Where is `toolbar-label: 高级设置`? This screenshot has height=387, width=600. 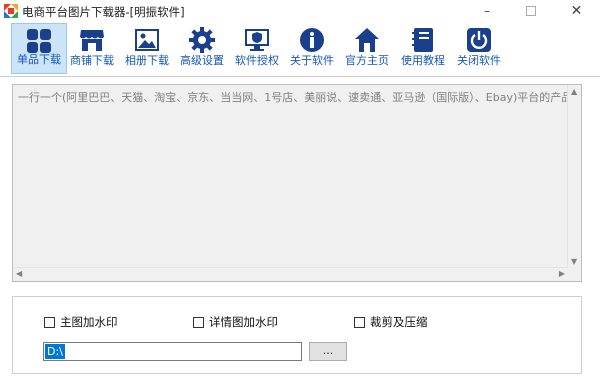 toolbar-label: 高级设置 is located at coordinates (202, 60).